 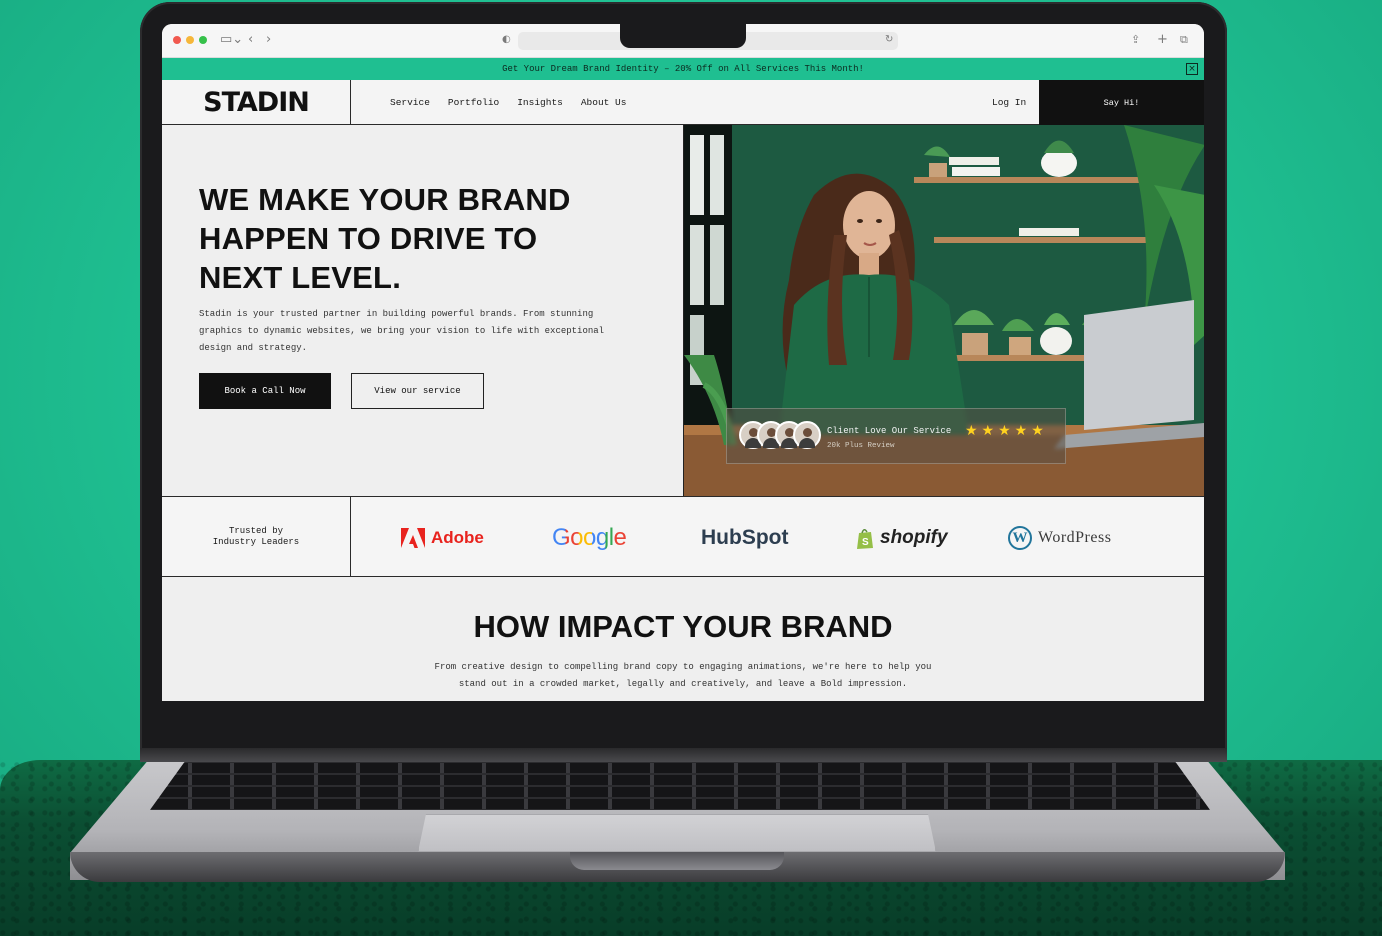 What do you see at coordinates (410, 102) in the screenshot?
I see `nav-service: Service` at bounding box center [410, 102].